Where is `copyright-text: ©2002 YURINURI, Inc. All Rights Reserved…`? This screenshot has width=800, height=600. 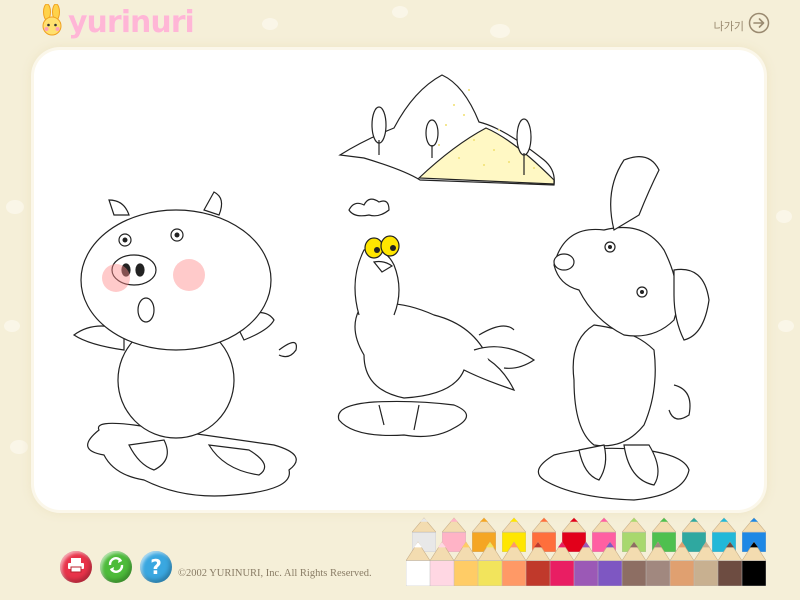 copyright-text: ©2002 YURINURI, Inc. All Rights Reserved… is located at coordinates (275, 573).